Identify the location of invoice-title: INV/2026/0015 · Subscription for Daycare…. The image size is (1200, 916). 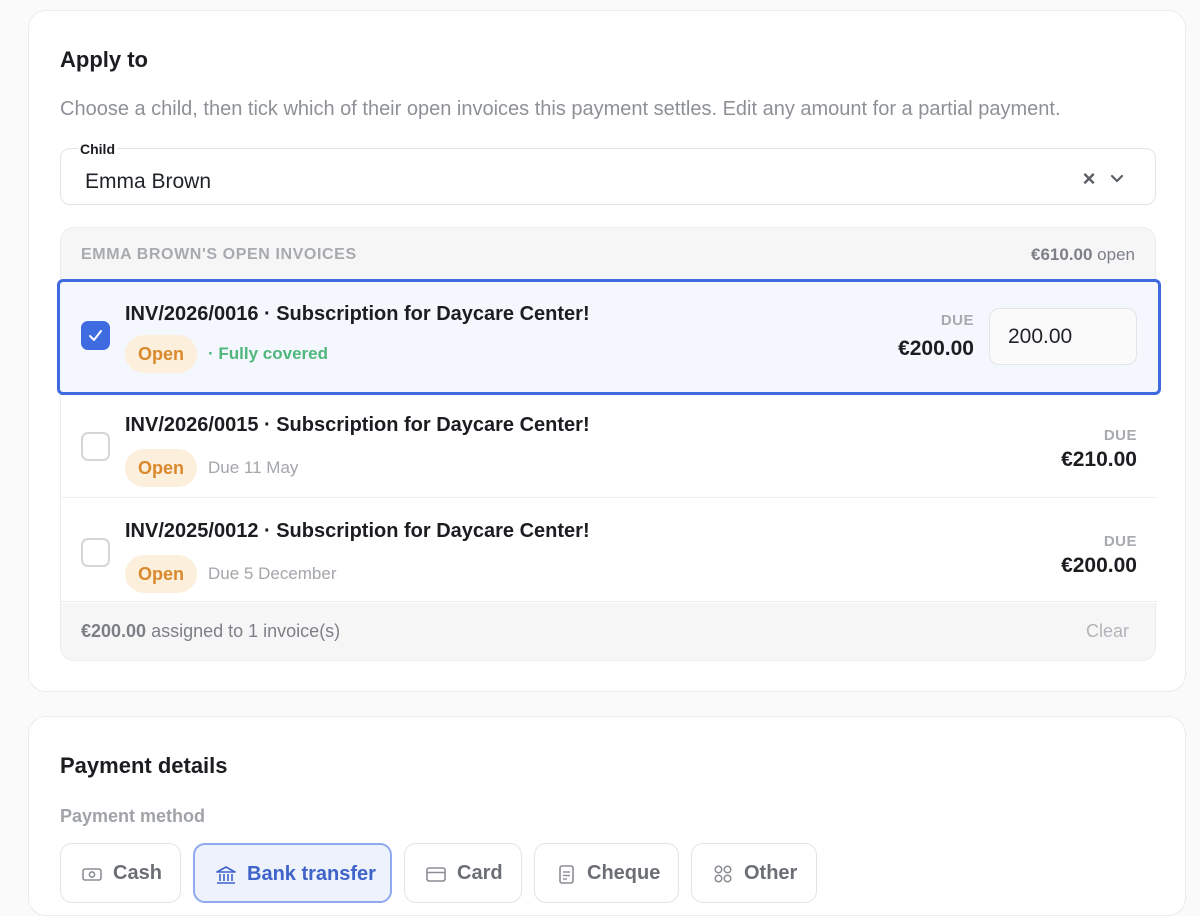
(357, 425).